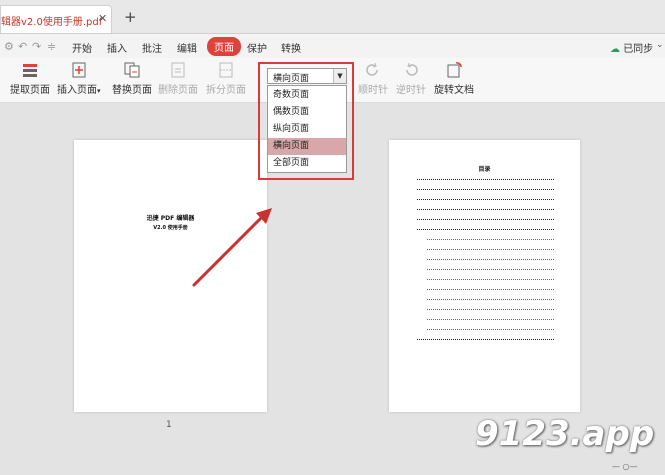 This screenshot has width=665, height=475. I want to click on expand-icon: ⌄, so click(660, 45).